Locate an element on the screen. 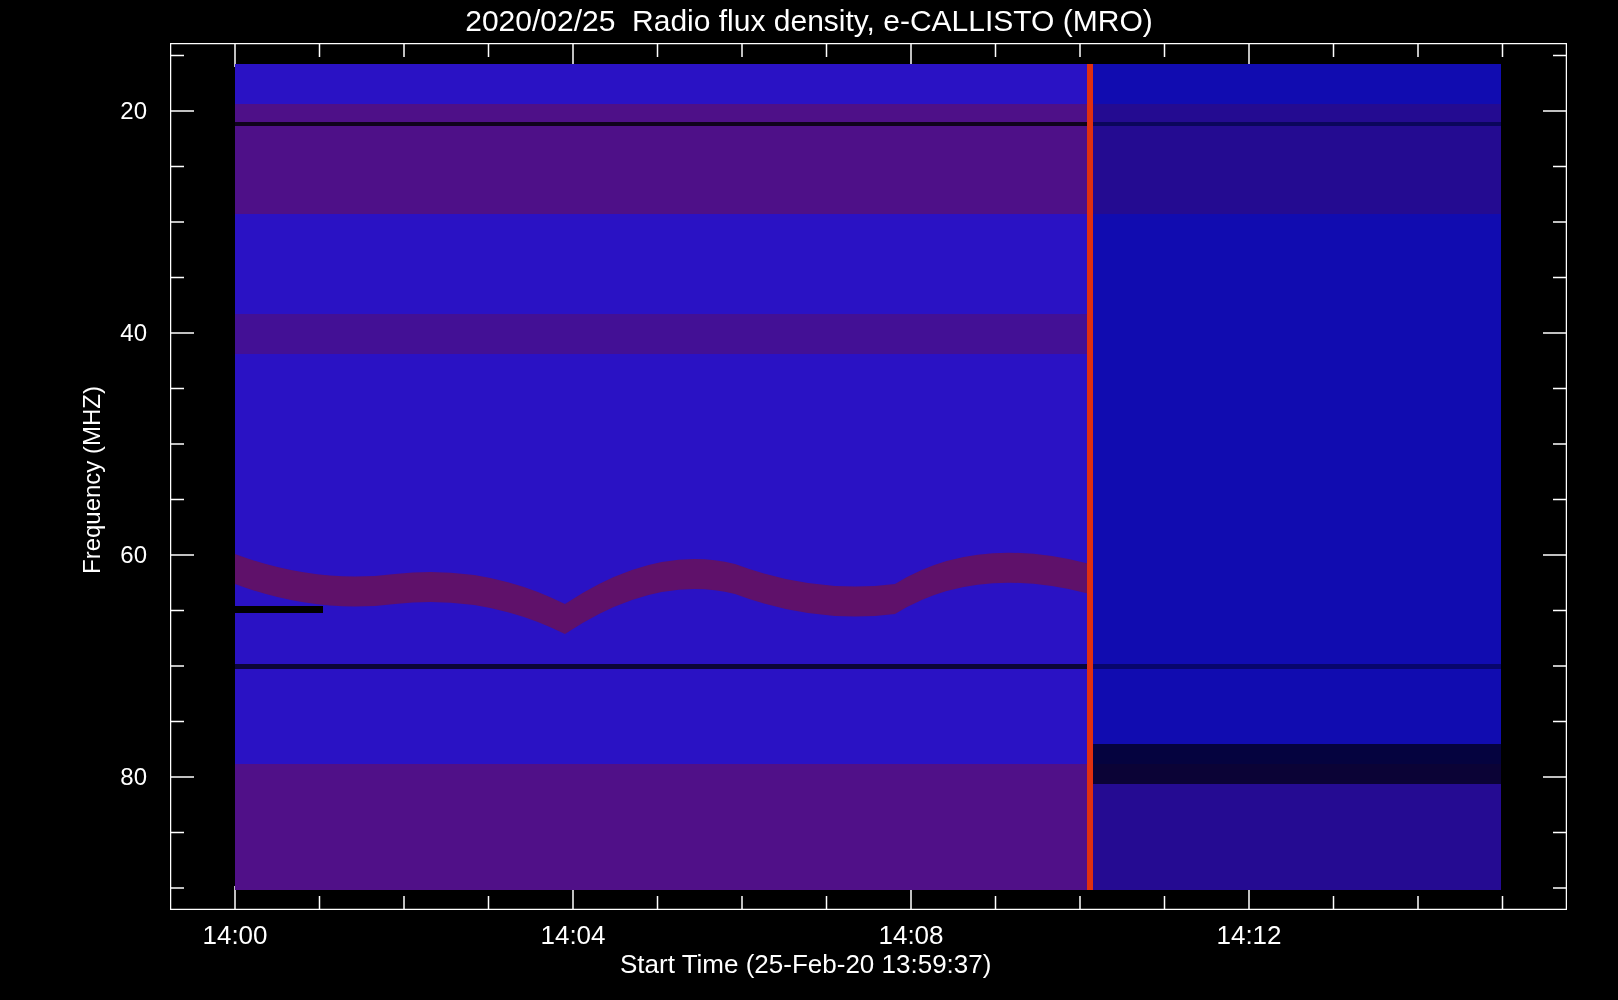 This screenshot has height=1000, width=1618. chart-title: 2020/02/25 Radio flux density, e-CALLISTO (MRO) is located at coordinates (809, 21).